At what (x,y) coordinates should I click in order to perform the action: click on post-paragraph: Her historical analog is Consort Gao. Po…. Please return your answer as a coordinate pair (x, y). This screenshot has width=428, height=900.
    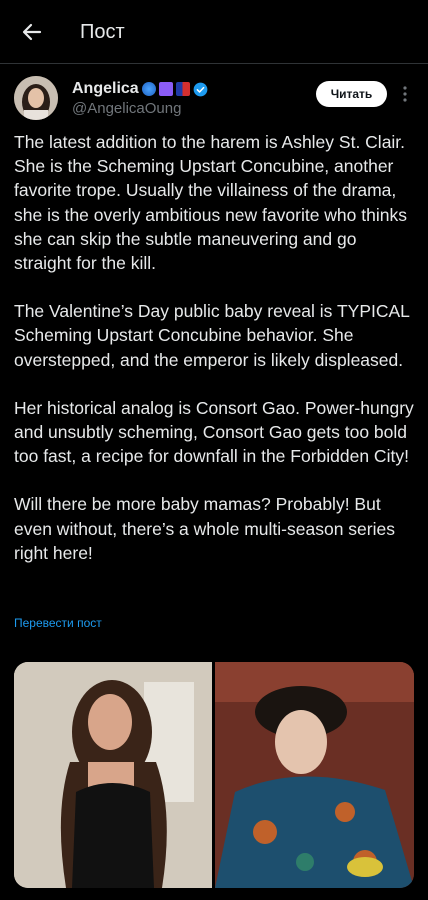
    Looking at the image, I should click on (214, 432).